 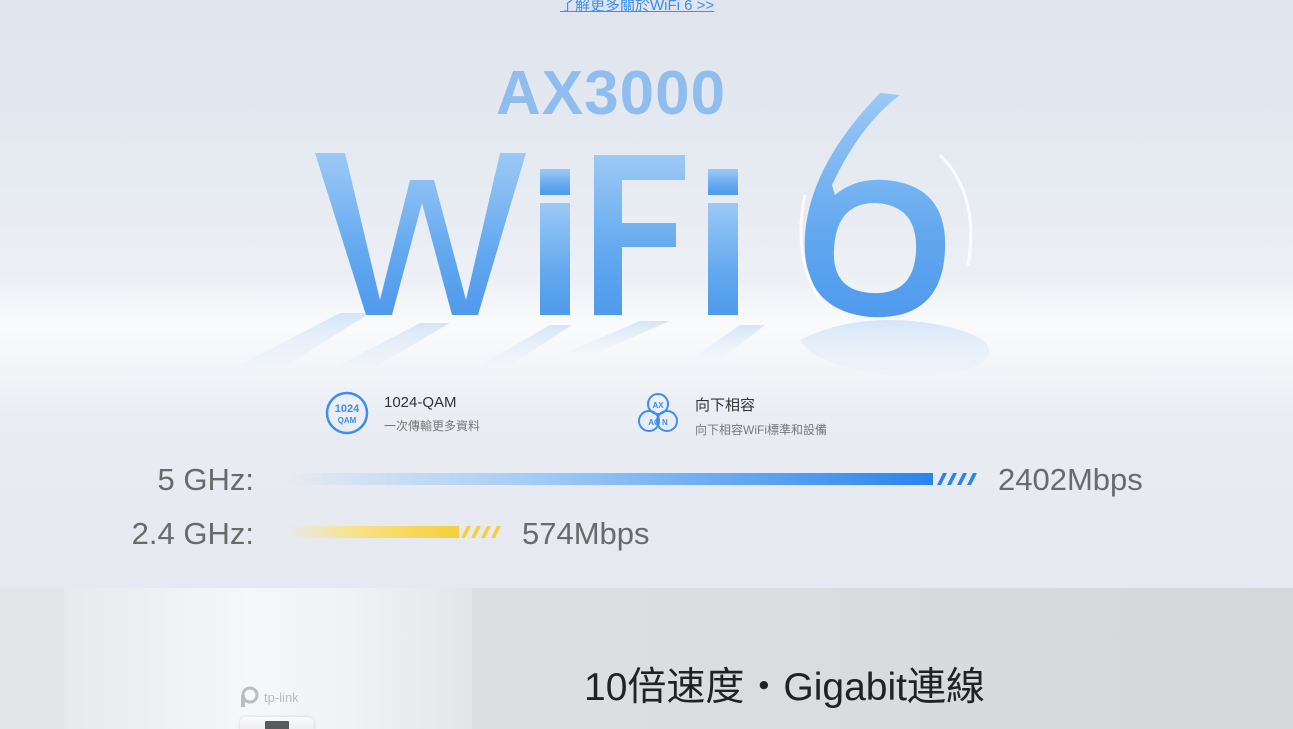 I want to click on feature-subtitle: 一次傳輸更多資料, so click(x=432, y=426).